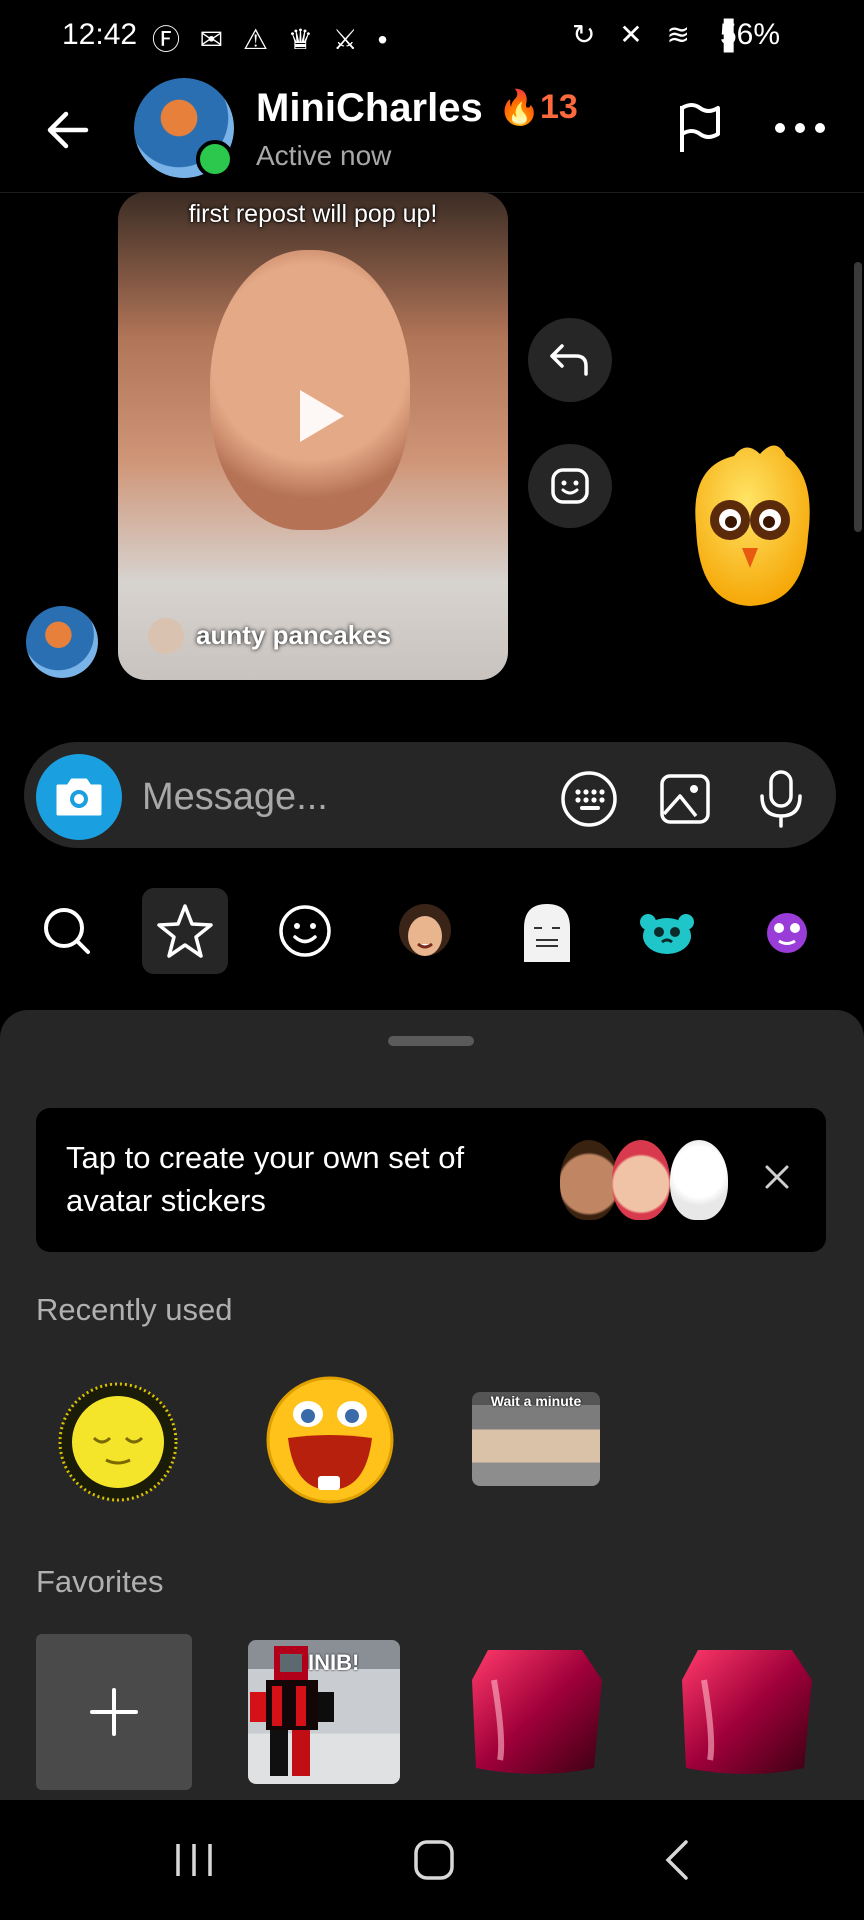 The image size is (864, 1920). I want to click on favorite-sticker-minecraft: INIB!, so click(324, 1712).